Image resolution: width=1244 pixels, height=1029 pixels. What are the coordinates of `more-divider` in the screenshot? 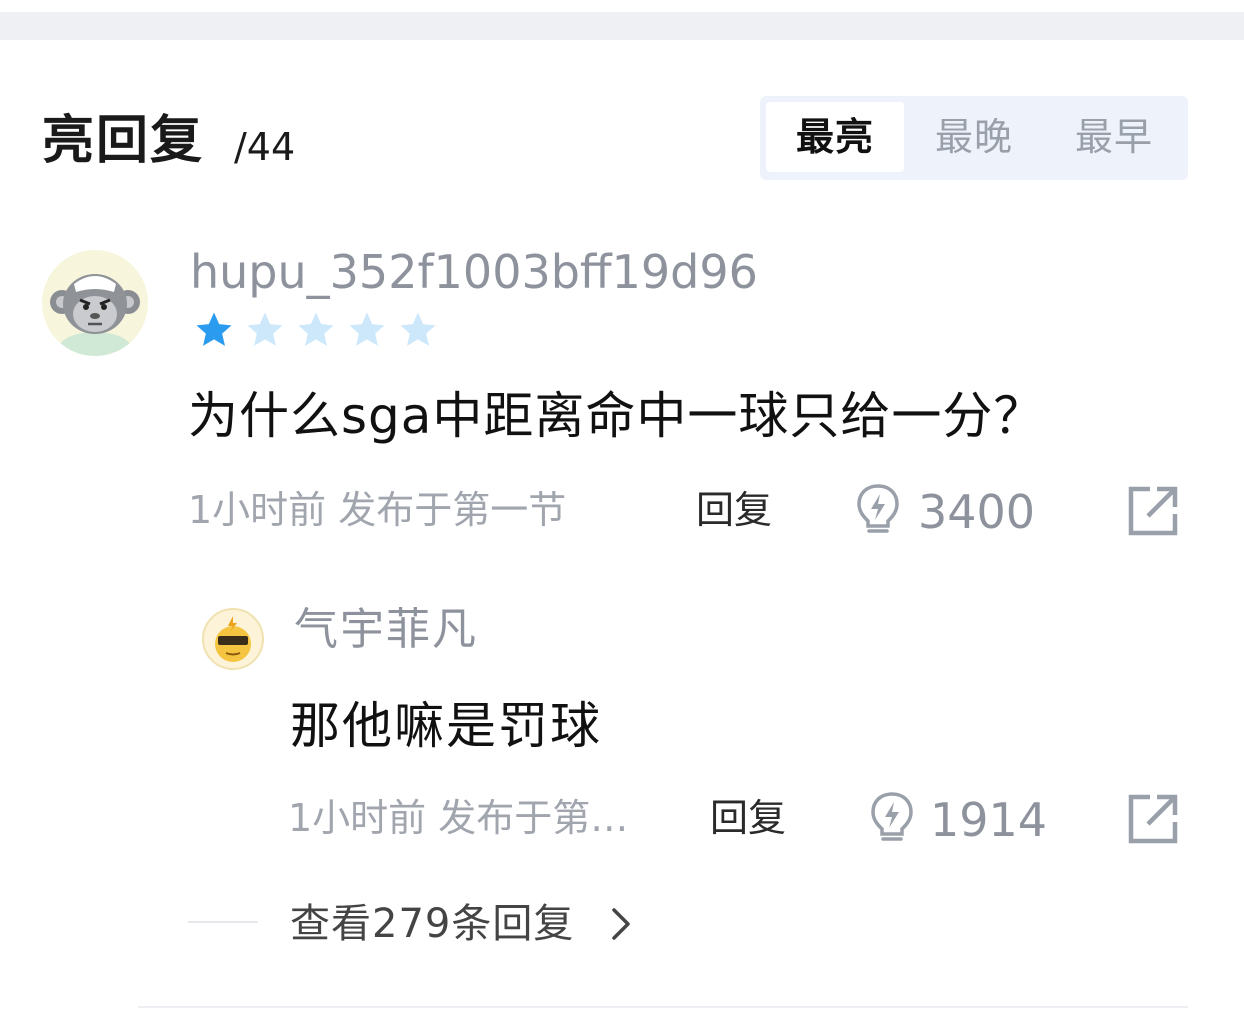 It's located at (223, 922).